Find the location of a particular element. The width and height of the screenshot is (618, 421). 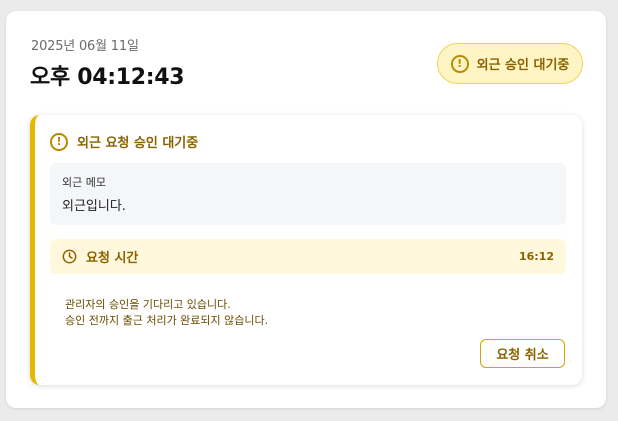

request-time-value: 16:12 is located at coordinates (536, 256).